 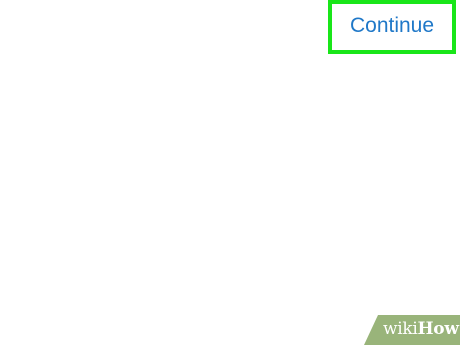 I want to click on watermark-label: wikiHow, so click(x=421, y=329).